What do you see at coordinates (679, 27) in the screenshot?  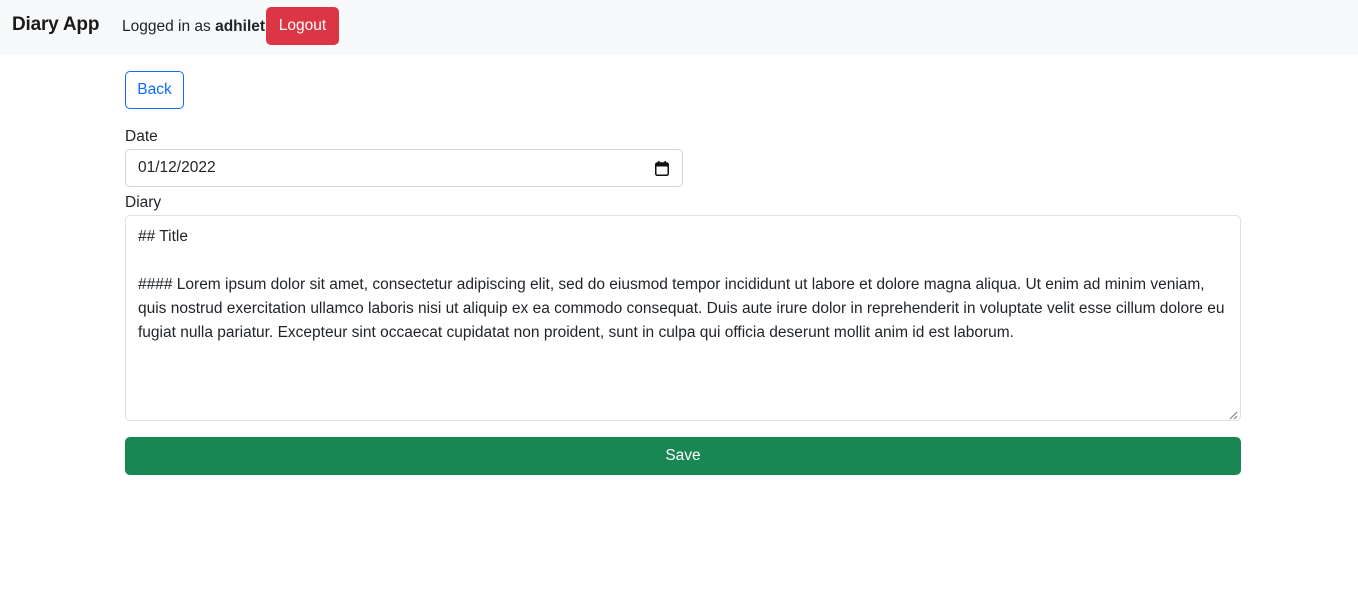 I see `navbar: Diary App Logged in as adhilet Logout` at bounding box center [679, 27].